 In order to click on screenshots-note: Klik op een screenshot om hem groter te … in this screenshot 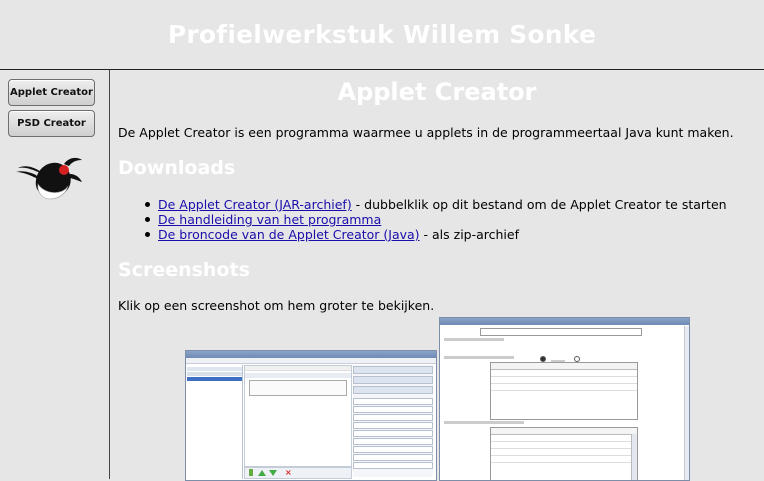, I will do `click(276, 305)`.